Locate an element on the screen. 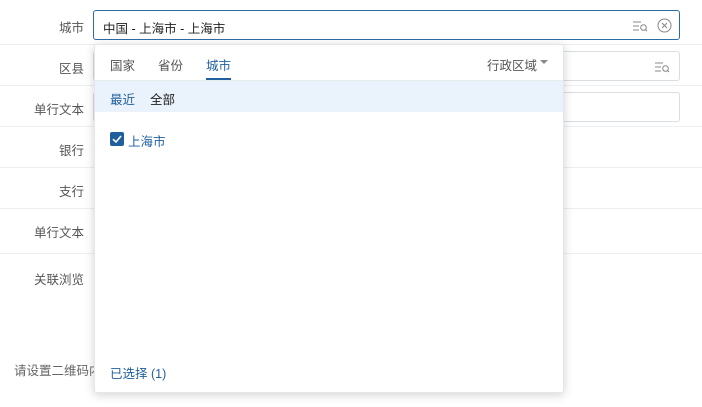 This screenshot has height=407, width=702. tab-province: 省份 is located at coordinates (170, 64).